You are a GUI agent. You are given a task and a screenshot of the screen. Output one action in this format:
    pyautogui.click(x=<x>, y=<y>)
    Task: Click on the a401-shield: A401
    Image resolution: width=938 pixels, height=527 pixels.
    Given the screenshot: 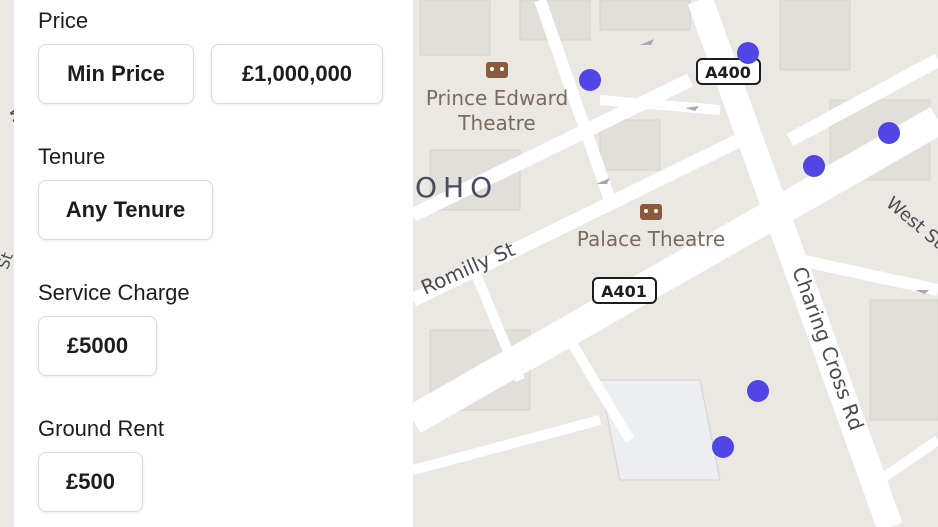 What is the action you would take?
    pyautogui.click(x=624, y=290)
    